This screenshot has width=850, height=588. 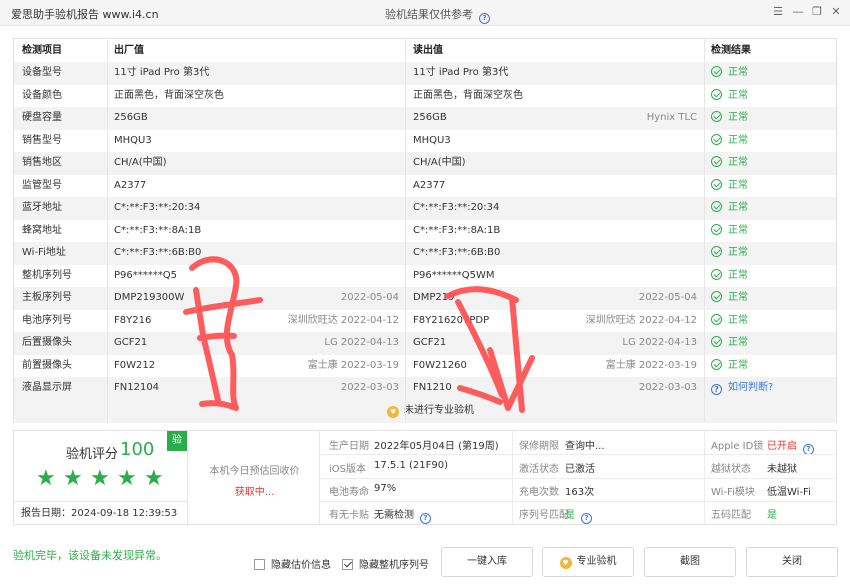 I want to click on detail-value: 是, so click(x=772, y=513).